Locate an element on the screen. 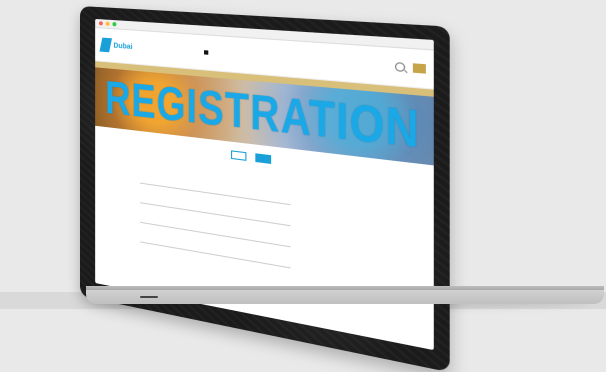 Image resolution: width=606 pixels, height=372 pixels. logo-mark-icon is located at coordinates (105, 45).